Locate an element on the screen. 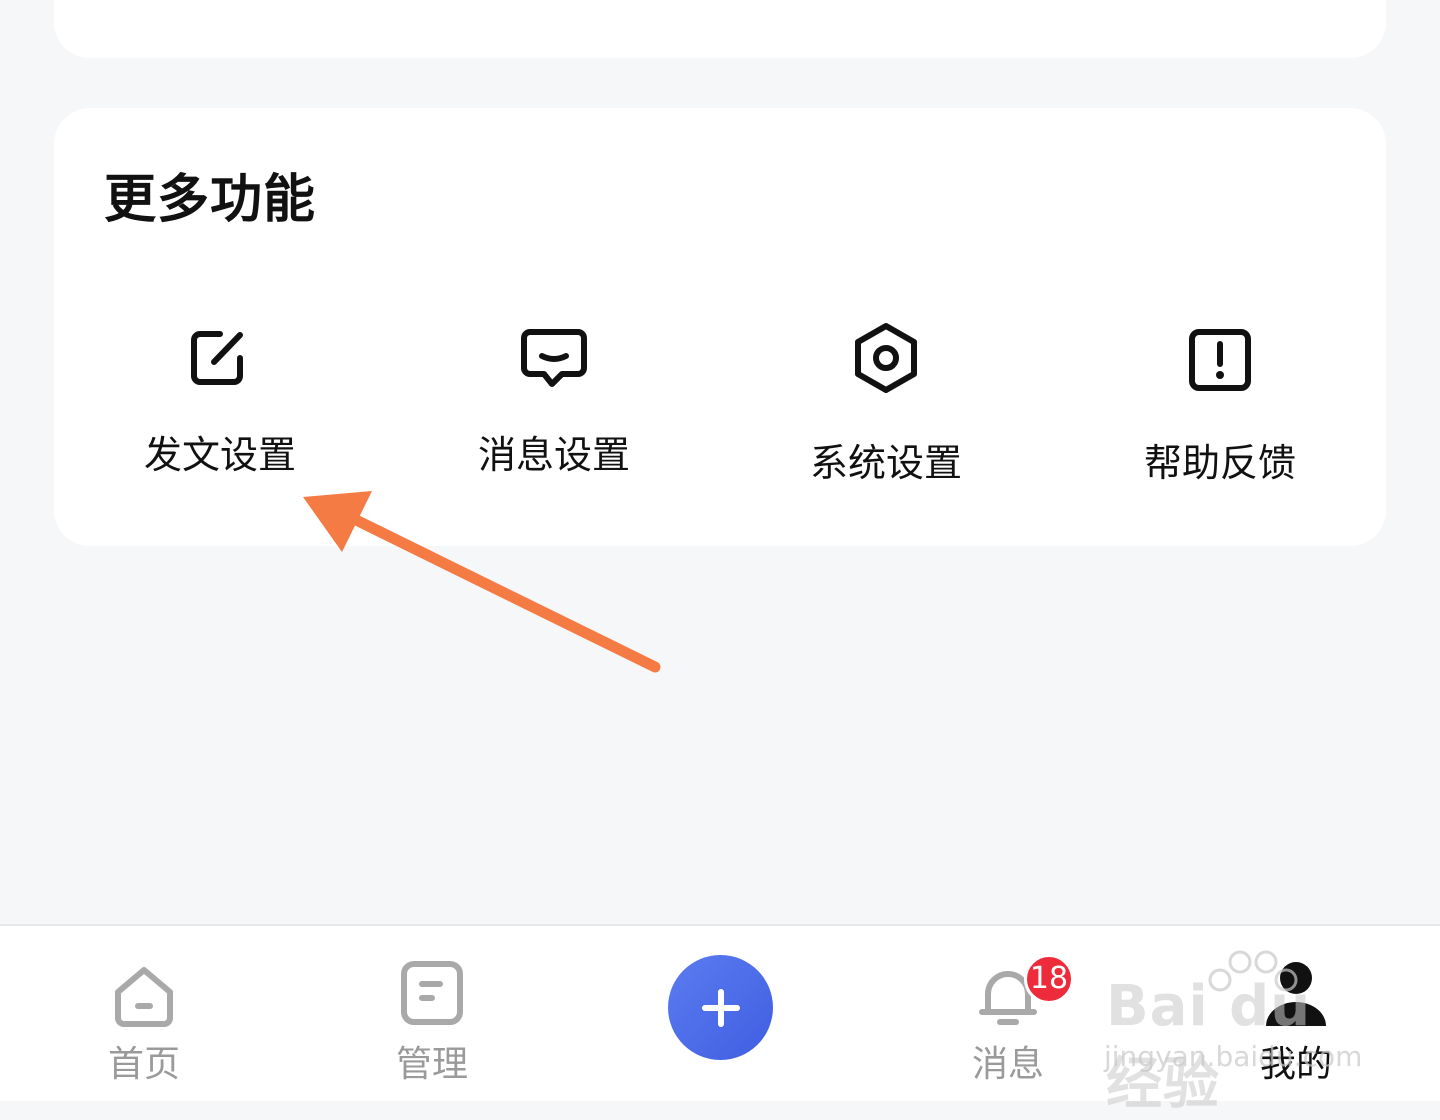  tab-manage: 管理 is located at coordinates (432, 1026).